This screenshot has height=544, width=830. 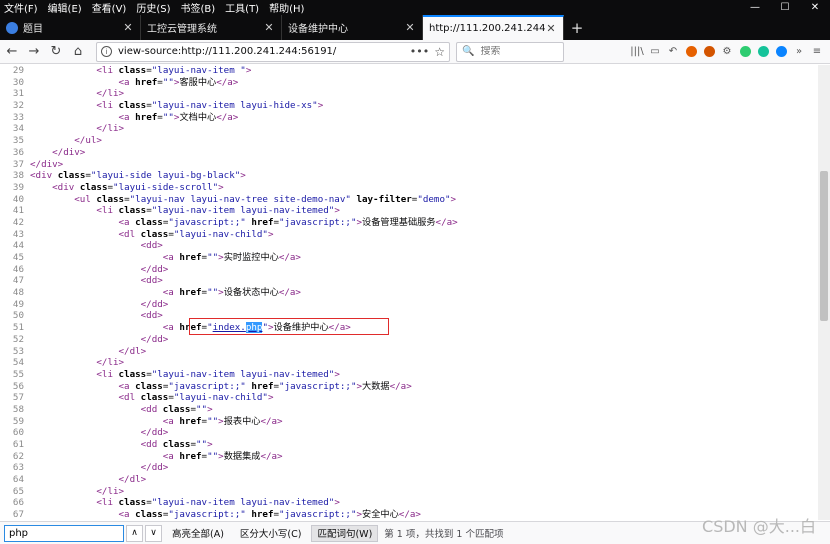 I want to click on line-number: 60, so click(x=18, y=433).